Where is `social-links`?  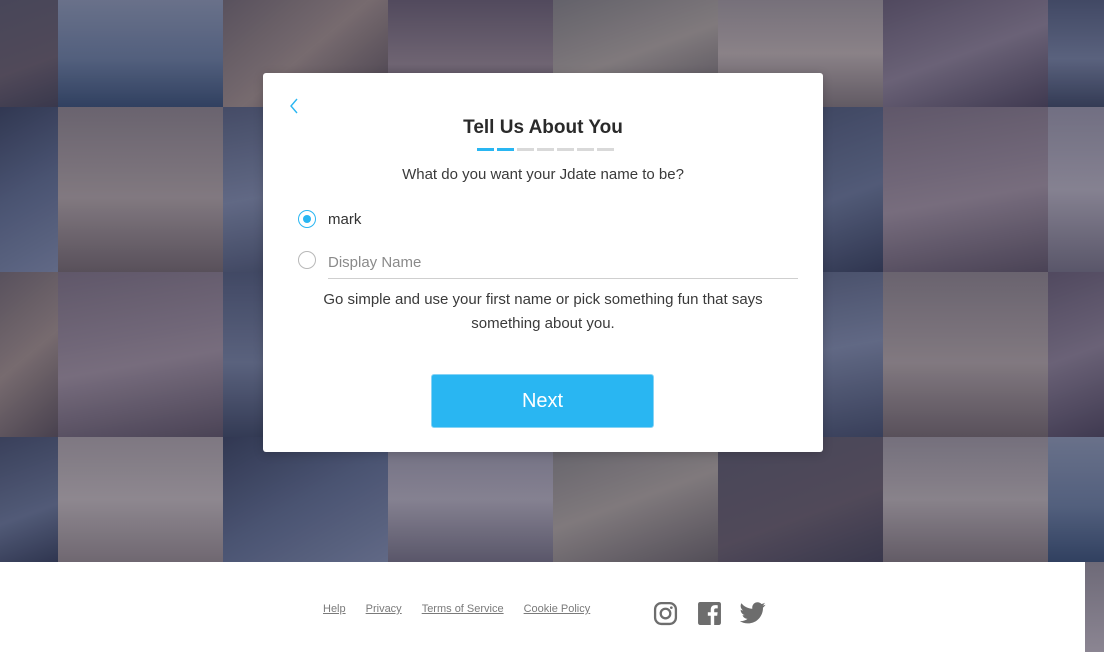
social-links is located at coordinates (709, 613).